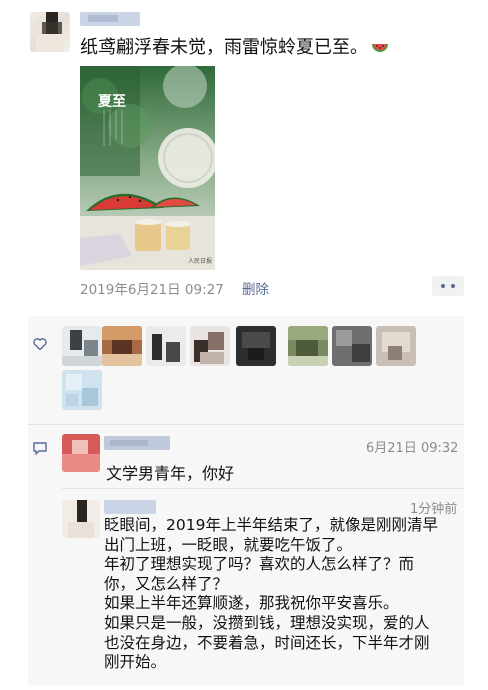 This screenshot has height=690, width=488. Describe the element at coordinates (135, 662) in the screenshot. I see `comment-line: 刚开始。` at that location.